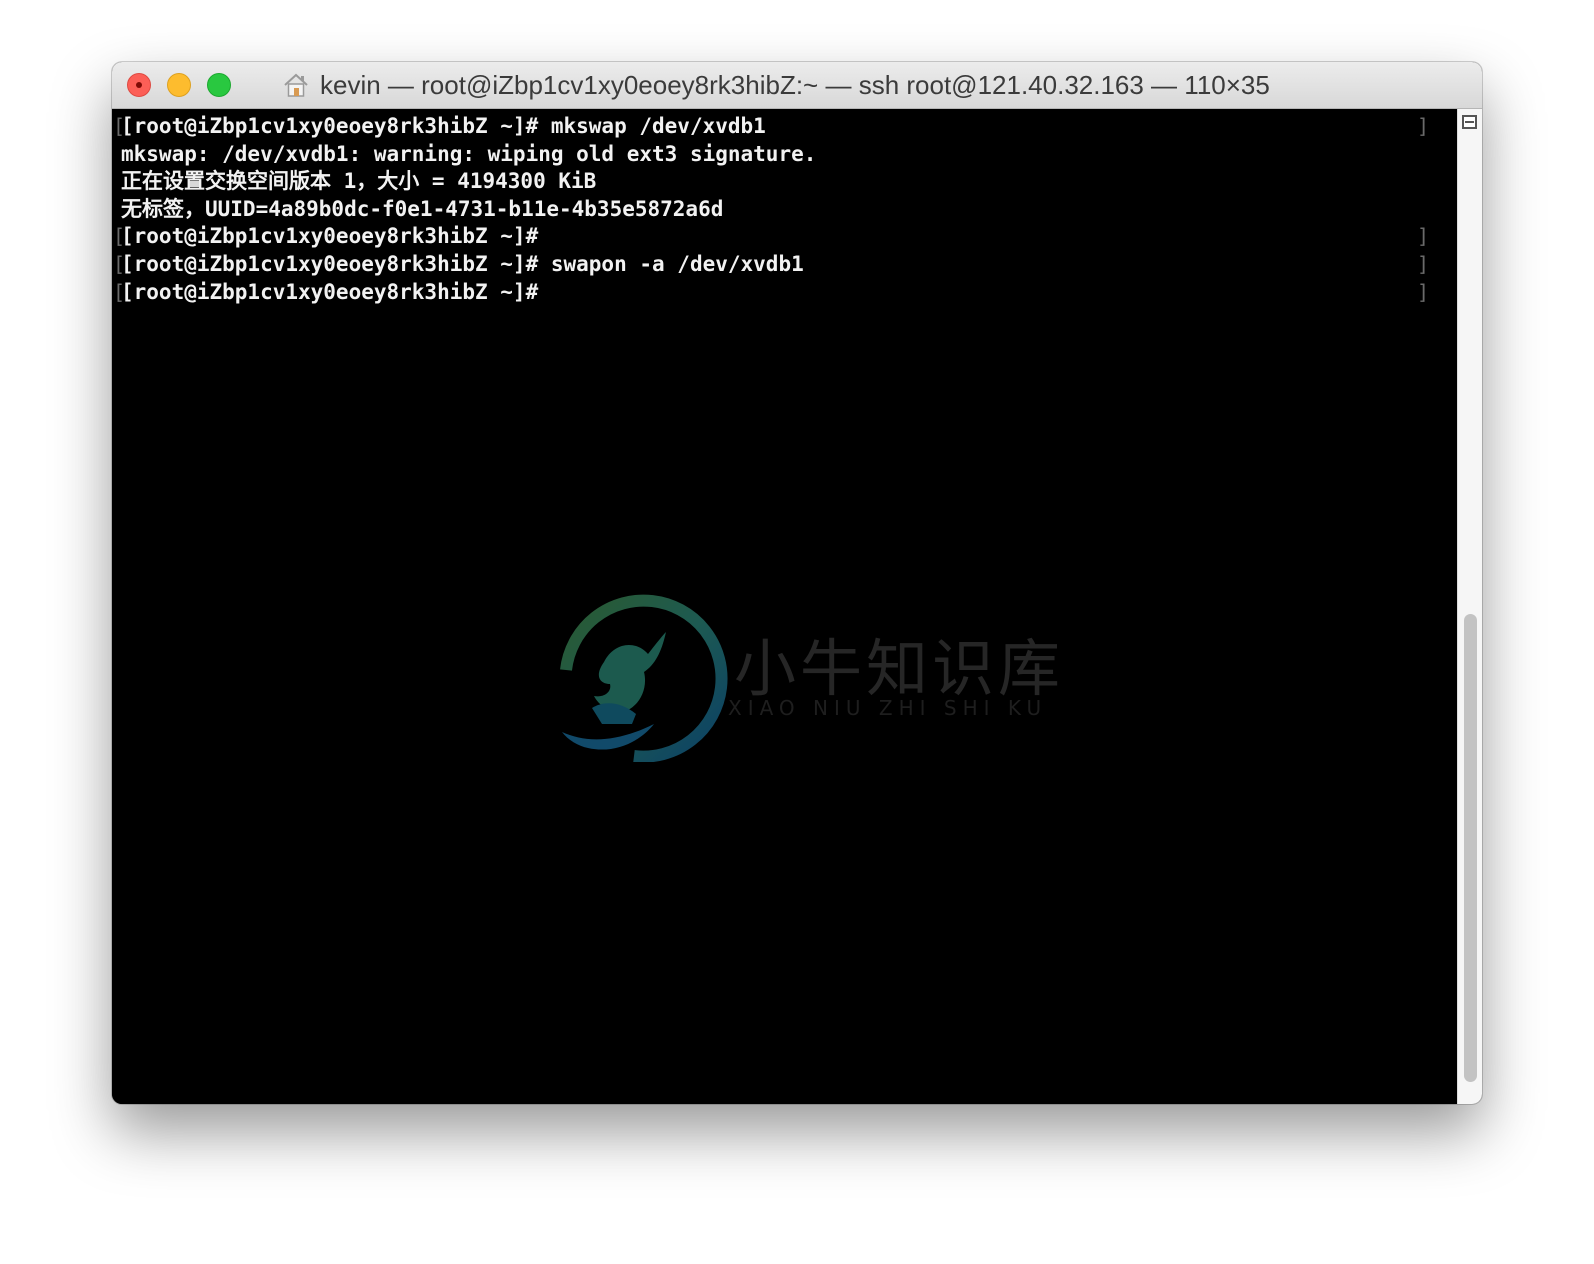 This screenshot has width=1594, height=1264. I want to click on terminal-line: 正在设置交换空间版本 1，大小 = 4194300 KiB, so click(468, 182).